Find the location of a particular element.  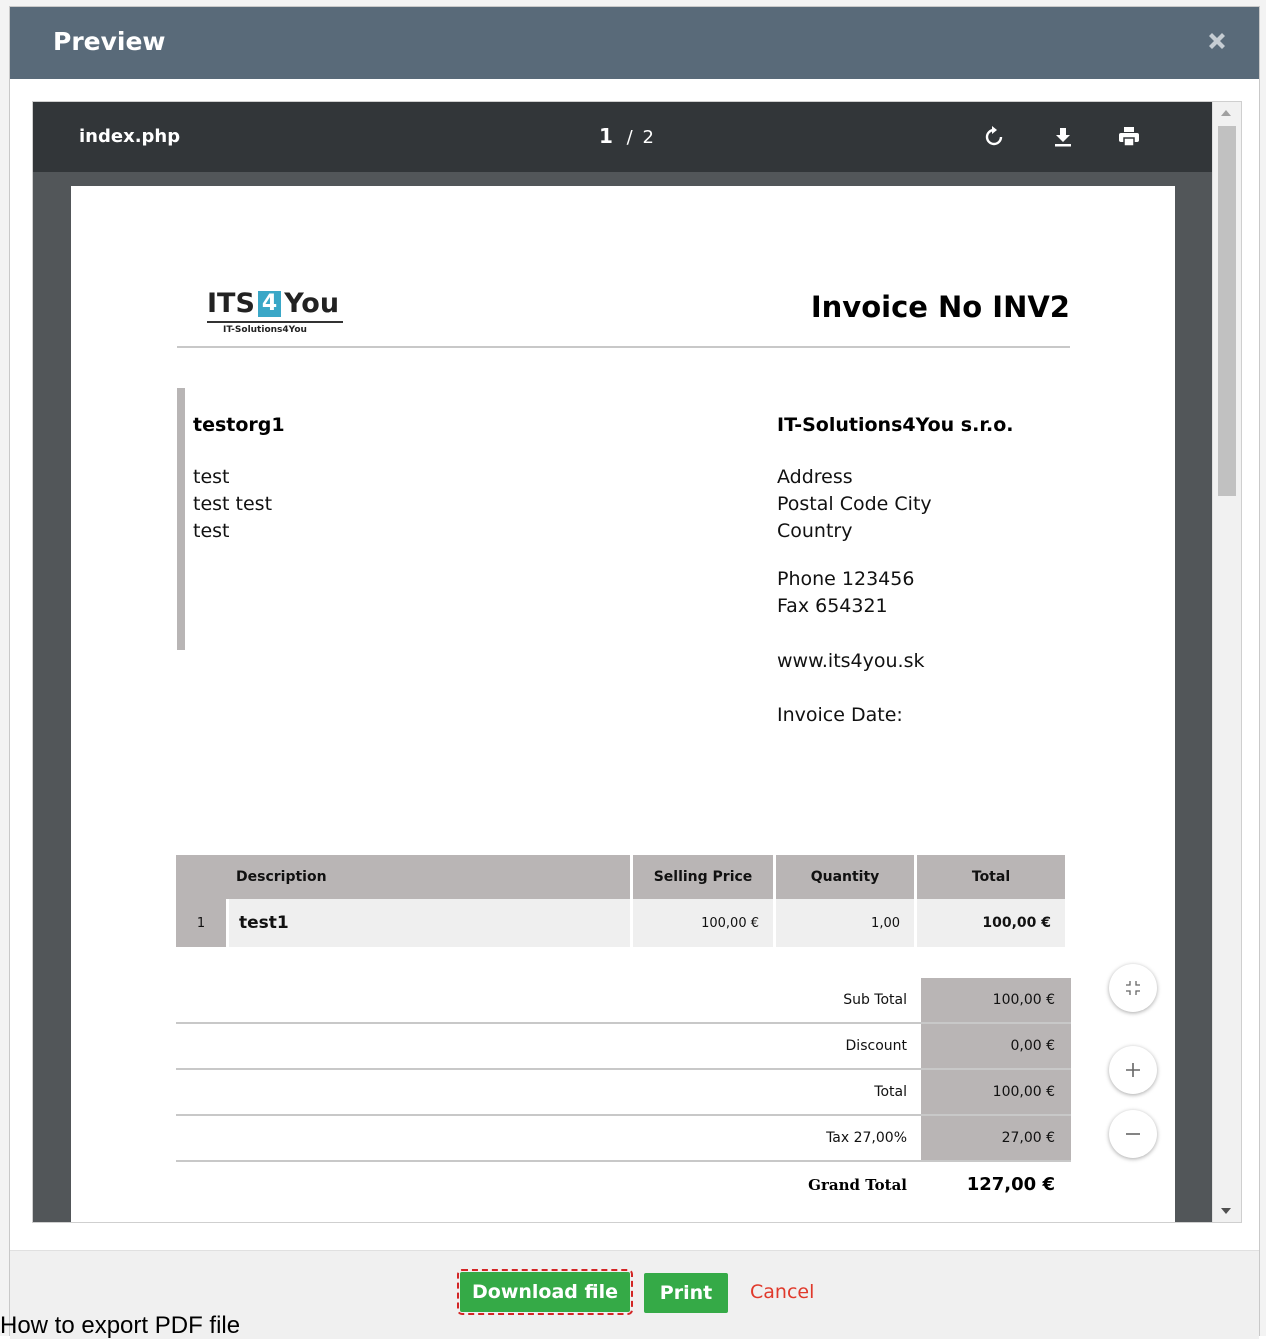

invoice-date-label: Invoice Date: is located at coordinates (840, 715).